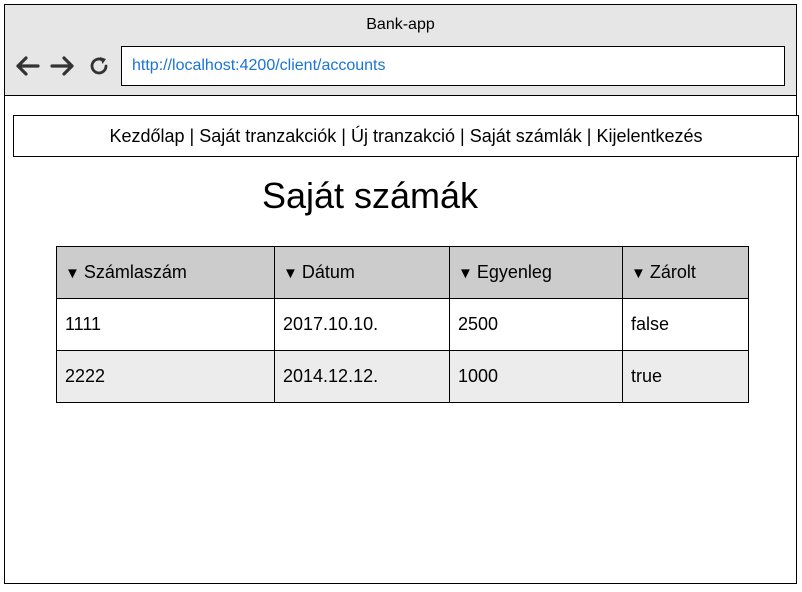 The width and height of the screenshot is (802, 592). What do you see at coordinates (400, 24) in the screenshot?
I see `window-title: Bank-app` at bounding box center [400, 24].